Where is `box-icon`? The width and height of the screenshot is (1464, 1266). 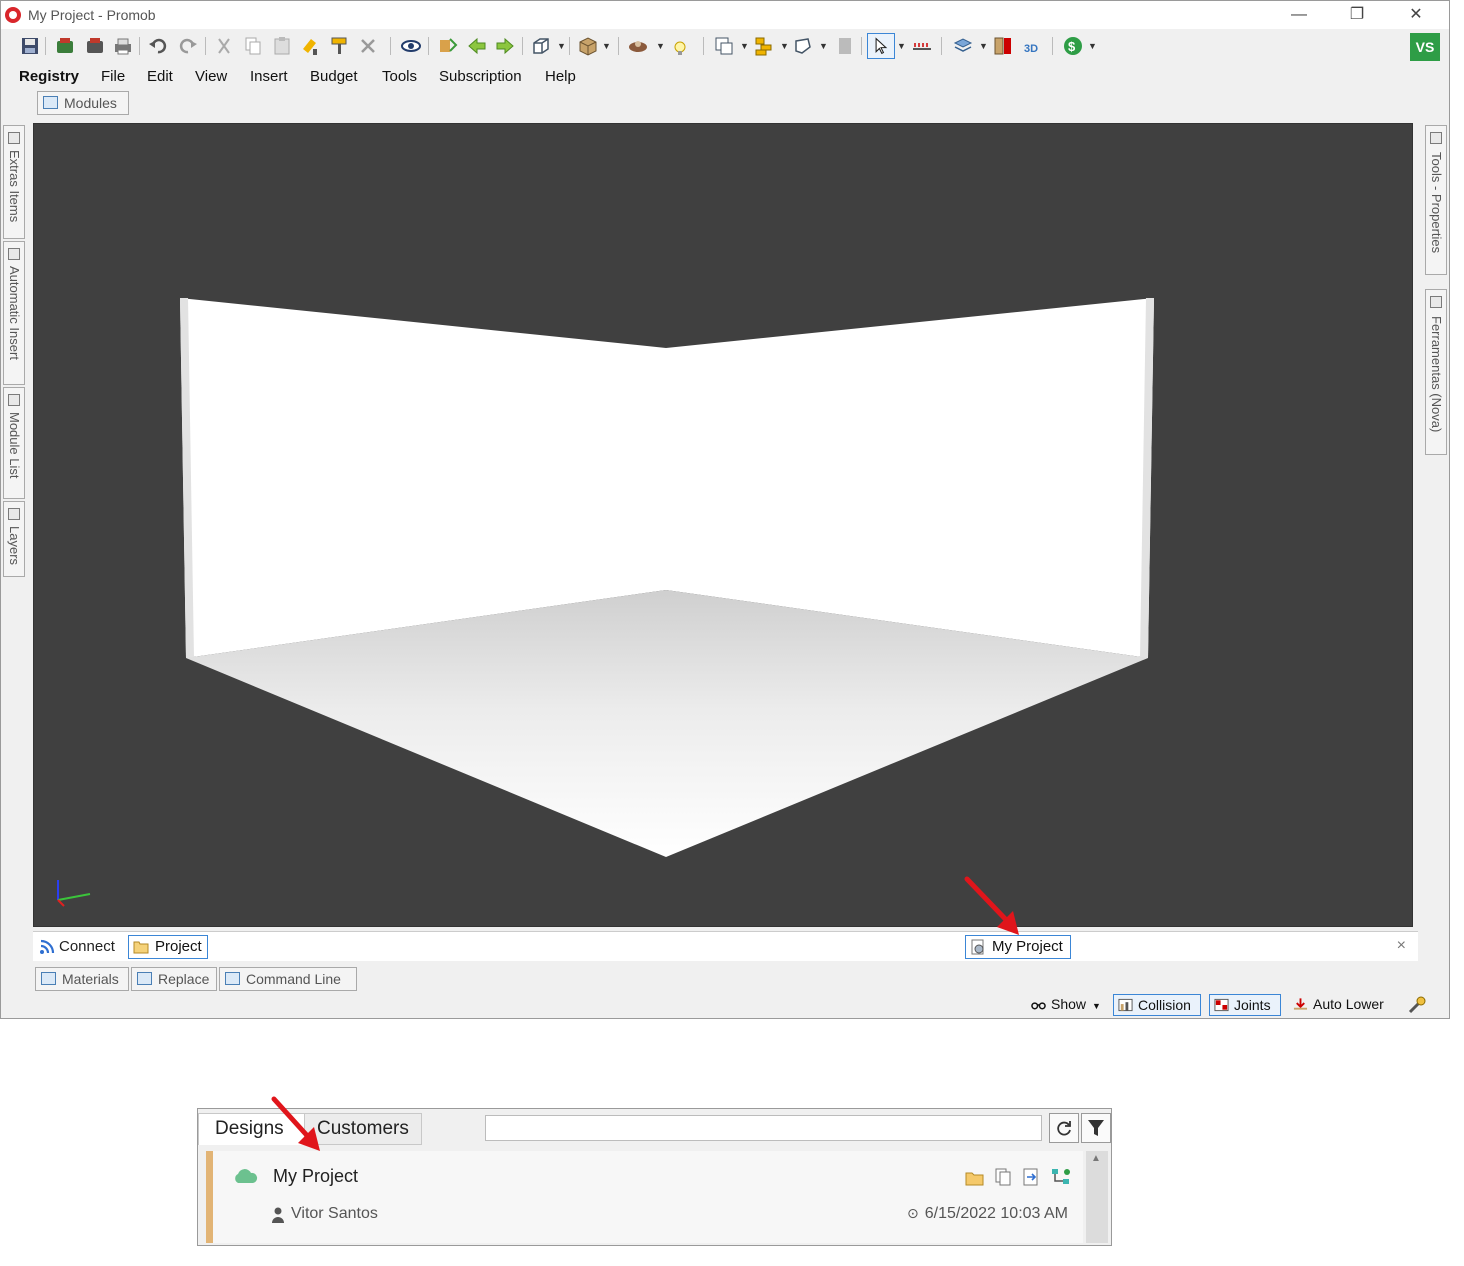 box-icon is located at coordinates (588, 46).